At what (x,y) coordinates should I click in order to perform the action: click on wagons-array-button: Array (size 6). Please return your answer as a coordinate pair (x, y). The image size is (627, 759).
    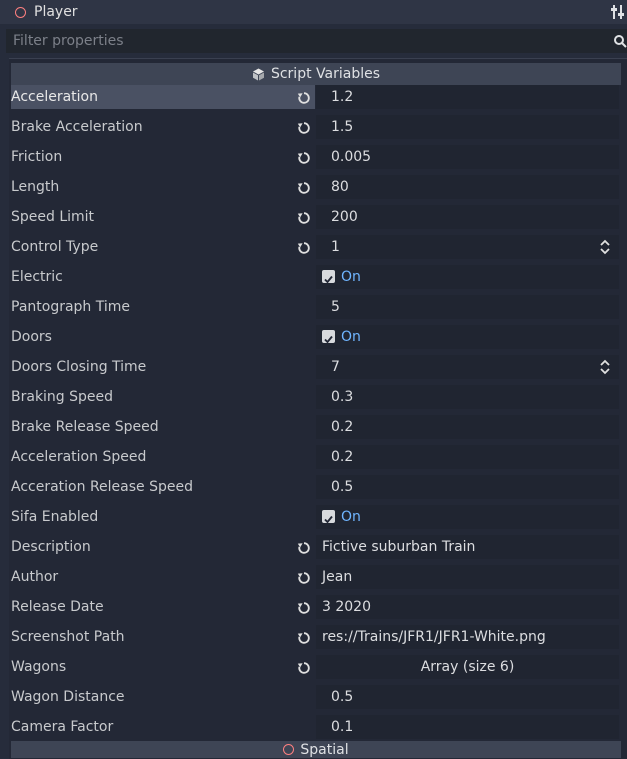
    Looking at the image, I should click on (467, 667).